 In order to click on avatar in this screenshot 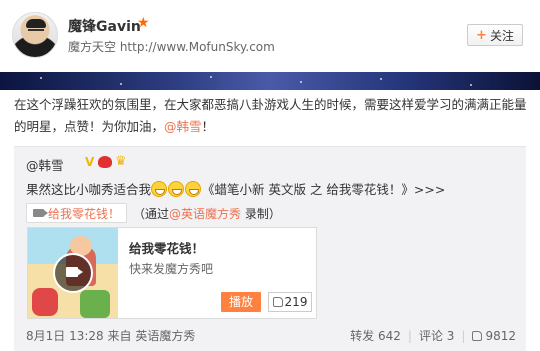, I will do `click(35, 35)`.